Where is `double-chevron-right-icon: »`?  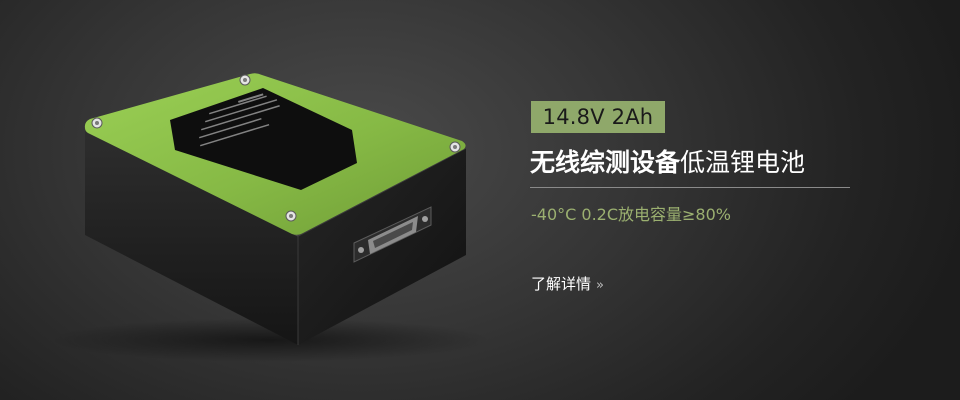
double-chevron-right-icon: » is located at coordinates (600, 285).